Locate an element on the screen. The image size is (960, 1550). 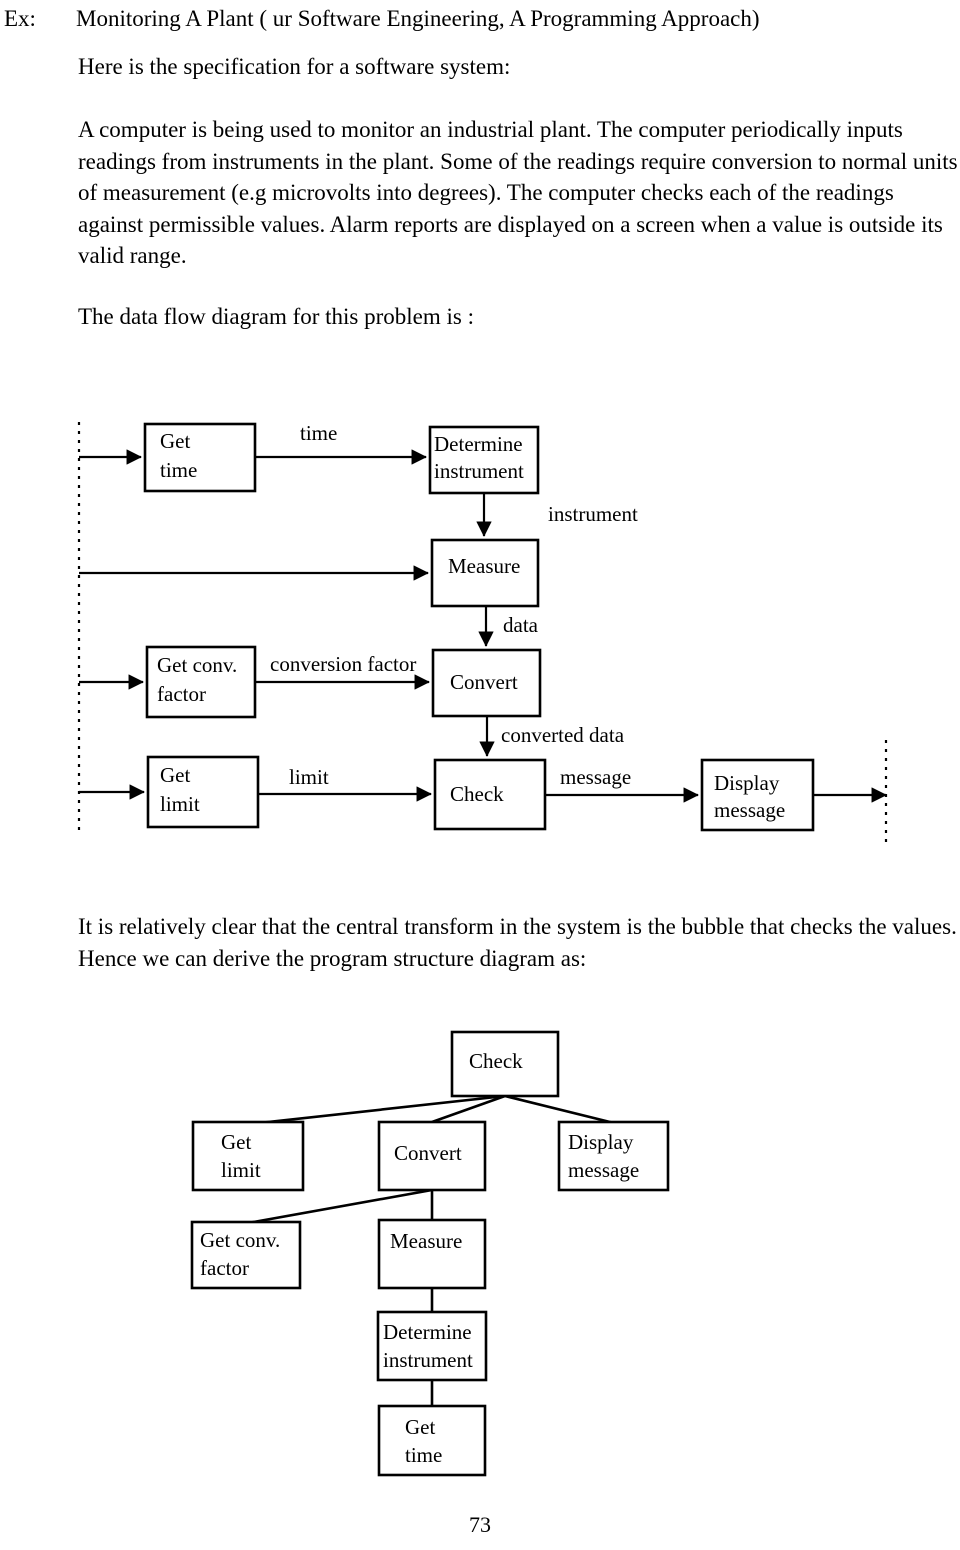
structure-box-convert: Convert is located at coordinates (432, 1156).